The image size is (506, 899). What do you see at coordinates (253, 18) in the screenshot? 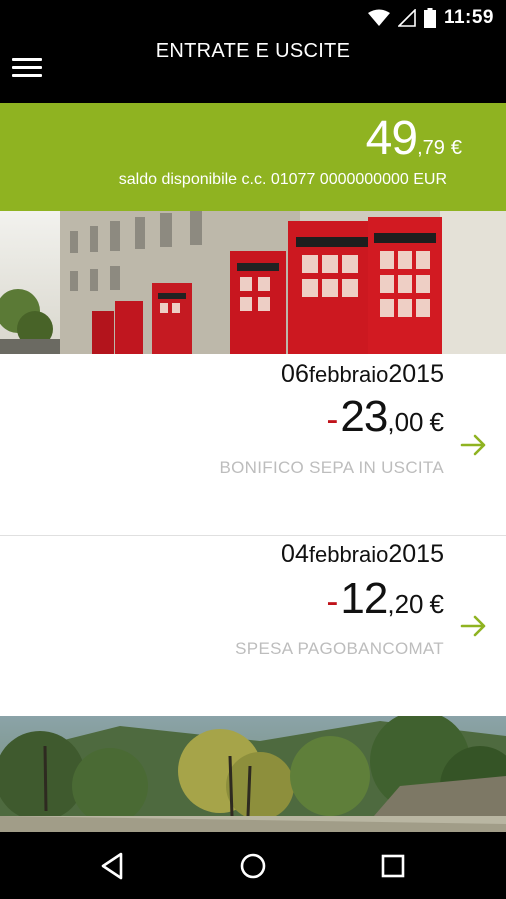
I see `status-bar: 11:59` at bounding box center [253, 18].